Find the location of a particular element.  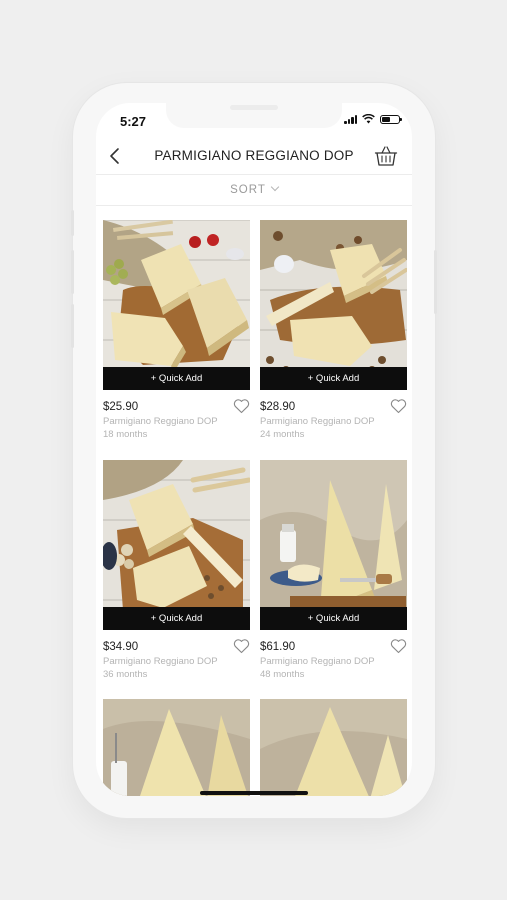

product-age: 24 months is located at coordinates (282, 434).